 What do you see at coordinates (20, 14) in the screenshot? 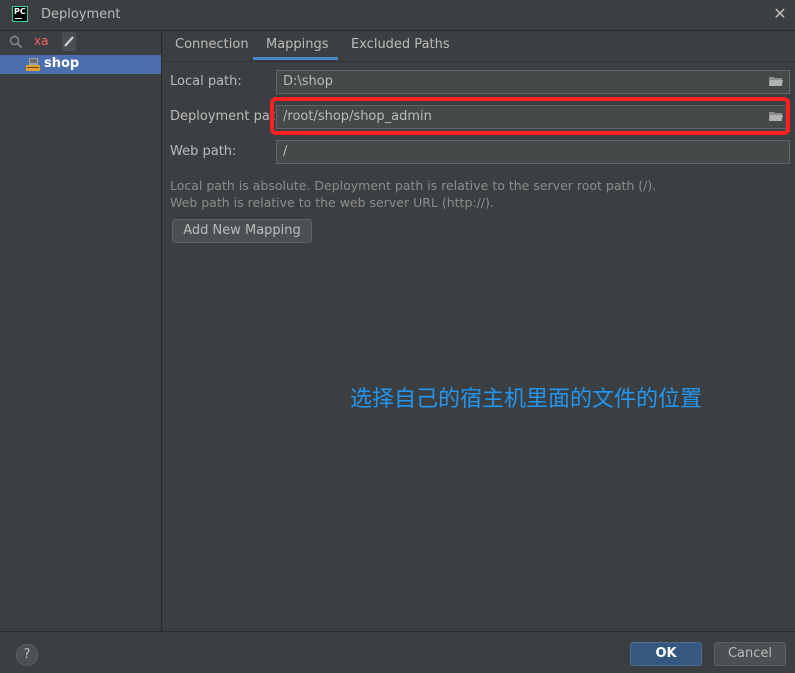
I see `pycharm-logo-icon: PC` at bounding box center [20, 14].